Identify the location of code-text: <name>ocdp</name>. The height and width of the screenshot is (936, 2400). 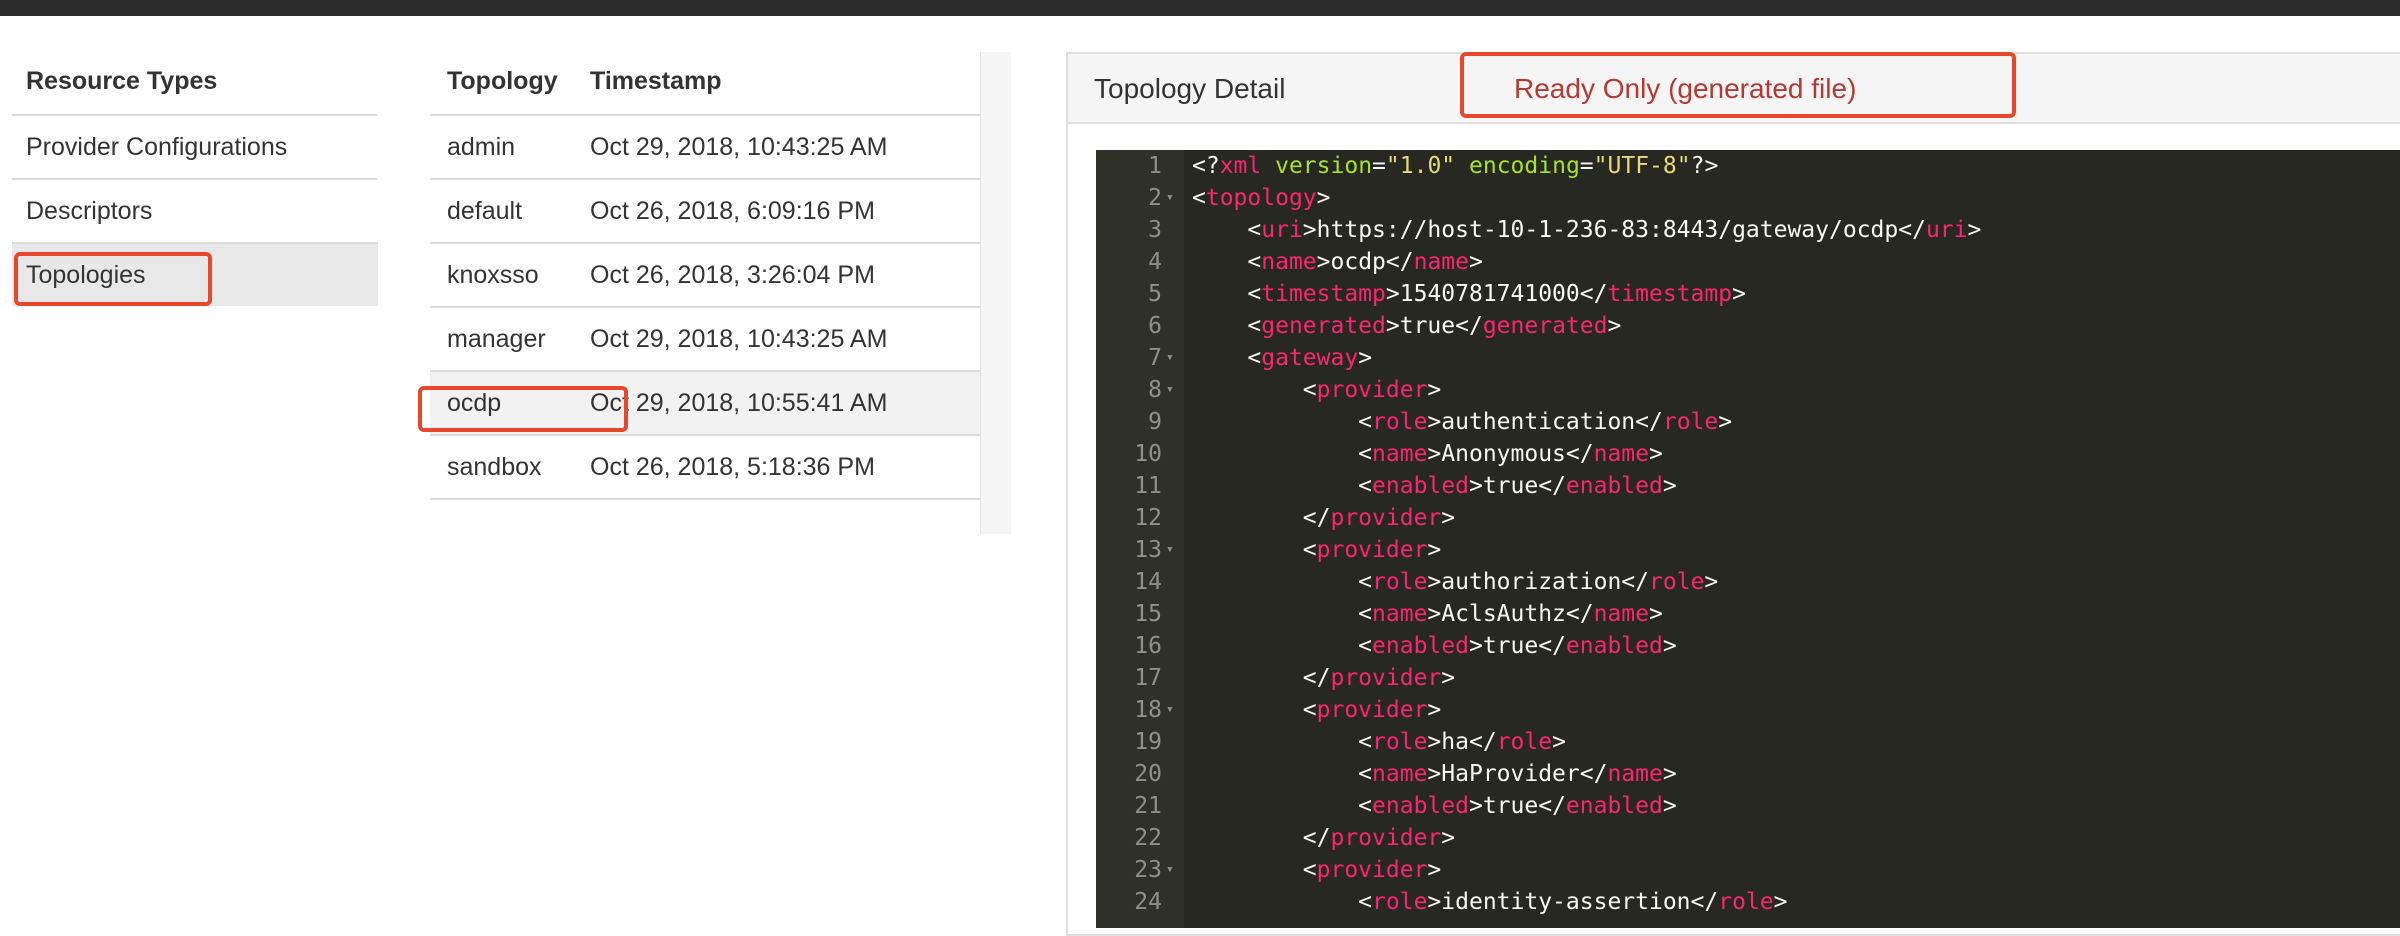
(1337, 262).